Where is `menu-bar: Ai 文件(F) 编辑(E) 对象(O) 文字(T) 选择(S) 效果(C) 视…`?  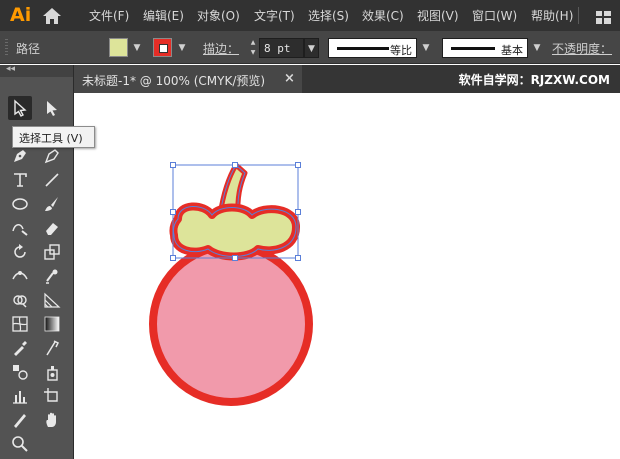
menu-bar: Ai 文件(F) 编辑(E) 对象(O) 文字(T) 选择(S) 效果(C) 视… is located at coordinates (310, 15).